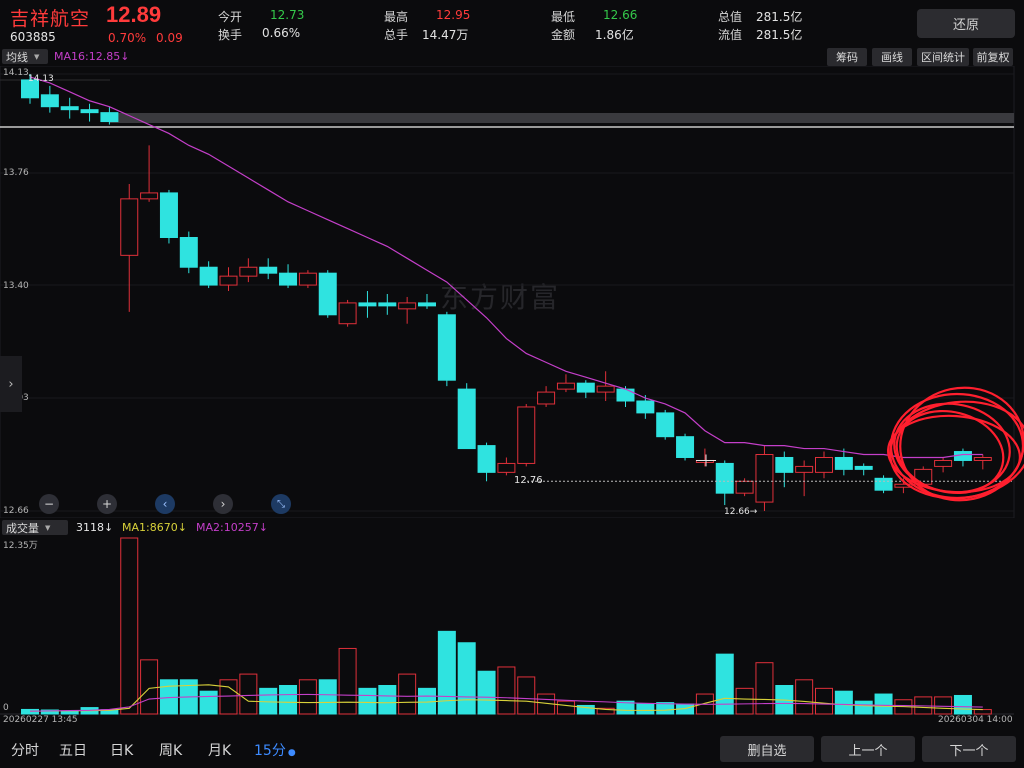  Describe the element at coordinates (33, 37) in the screenshot. I see `stock-code: 603885` at that location.